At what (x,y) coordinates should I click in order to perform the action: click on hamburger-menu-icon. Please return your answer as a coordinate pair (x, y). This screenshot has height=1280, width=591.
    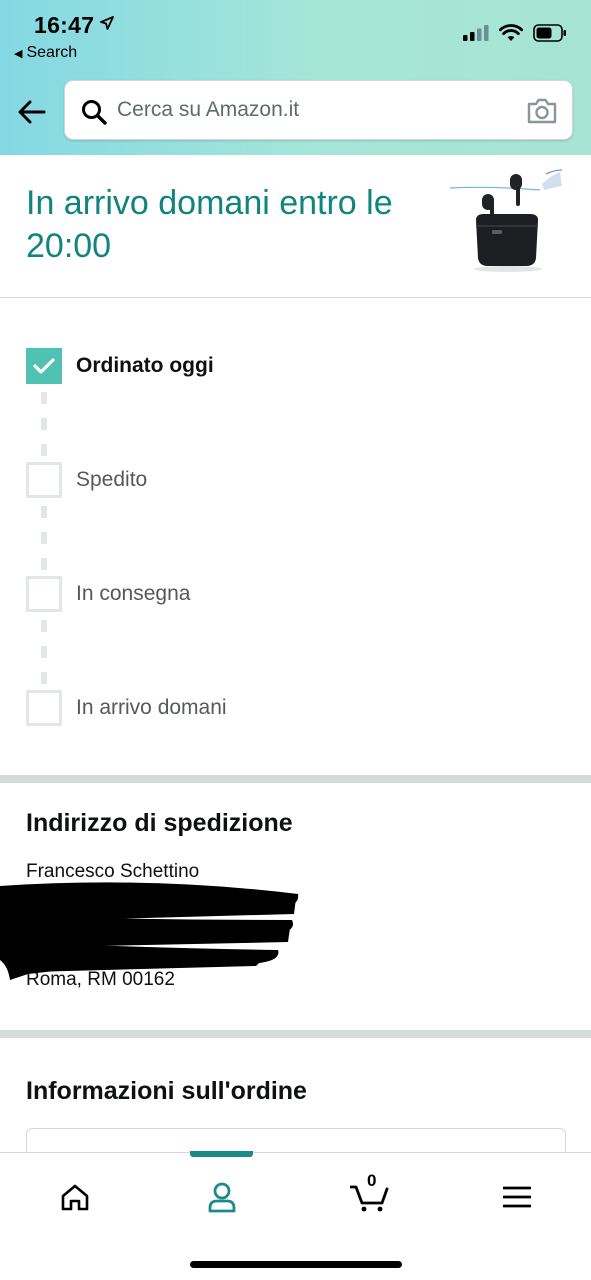
    Looking at the image, I should click on (517, 1197).